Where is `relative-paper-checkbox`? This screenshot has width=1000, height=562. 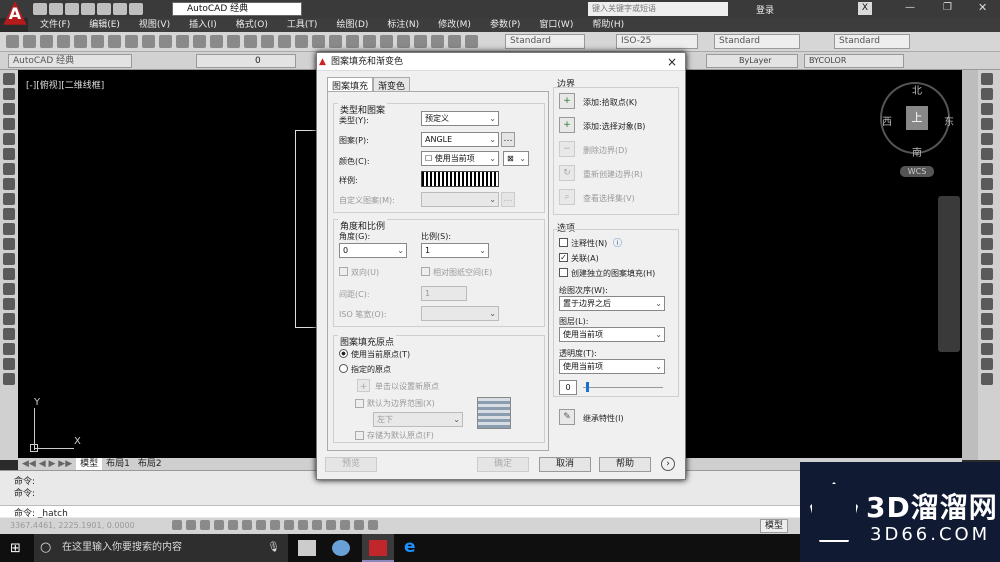 relative-paper-checkbox is located at coordinates (425, 271).